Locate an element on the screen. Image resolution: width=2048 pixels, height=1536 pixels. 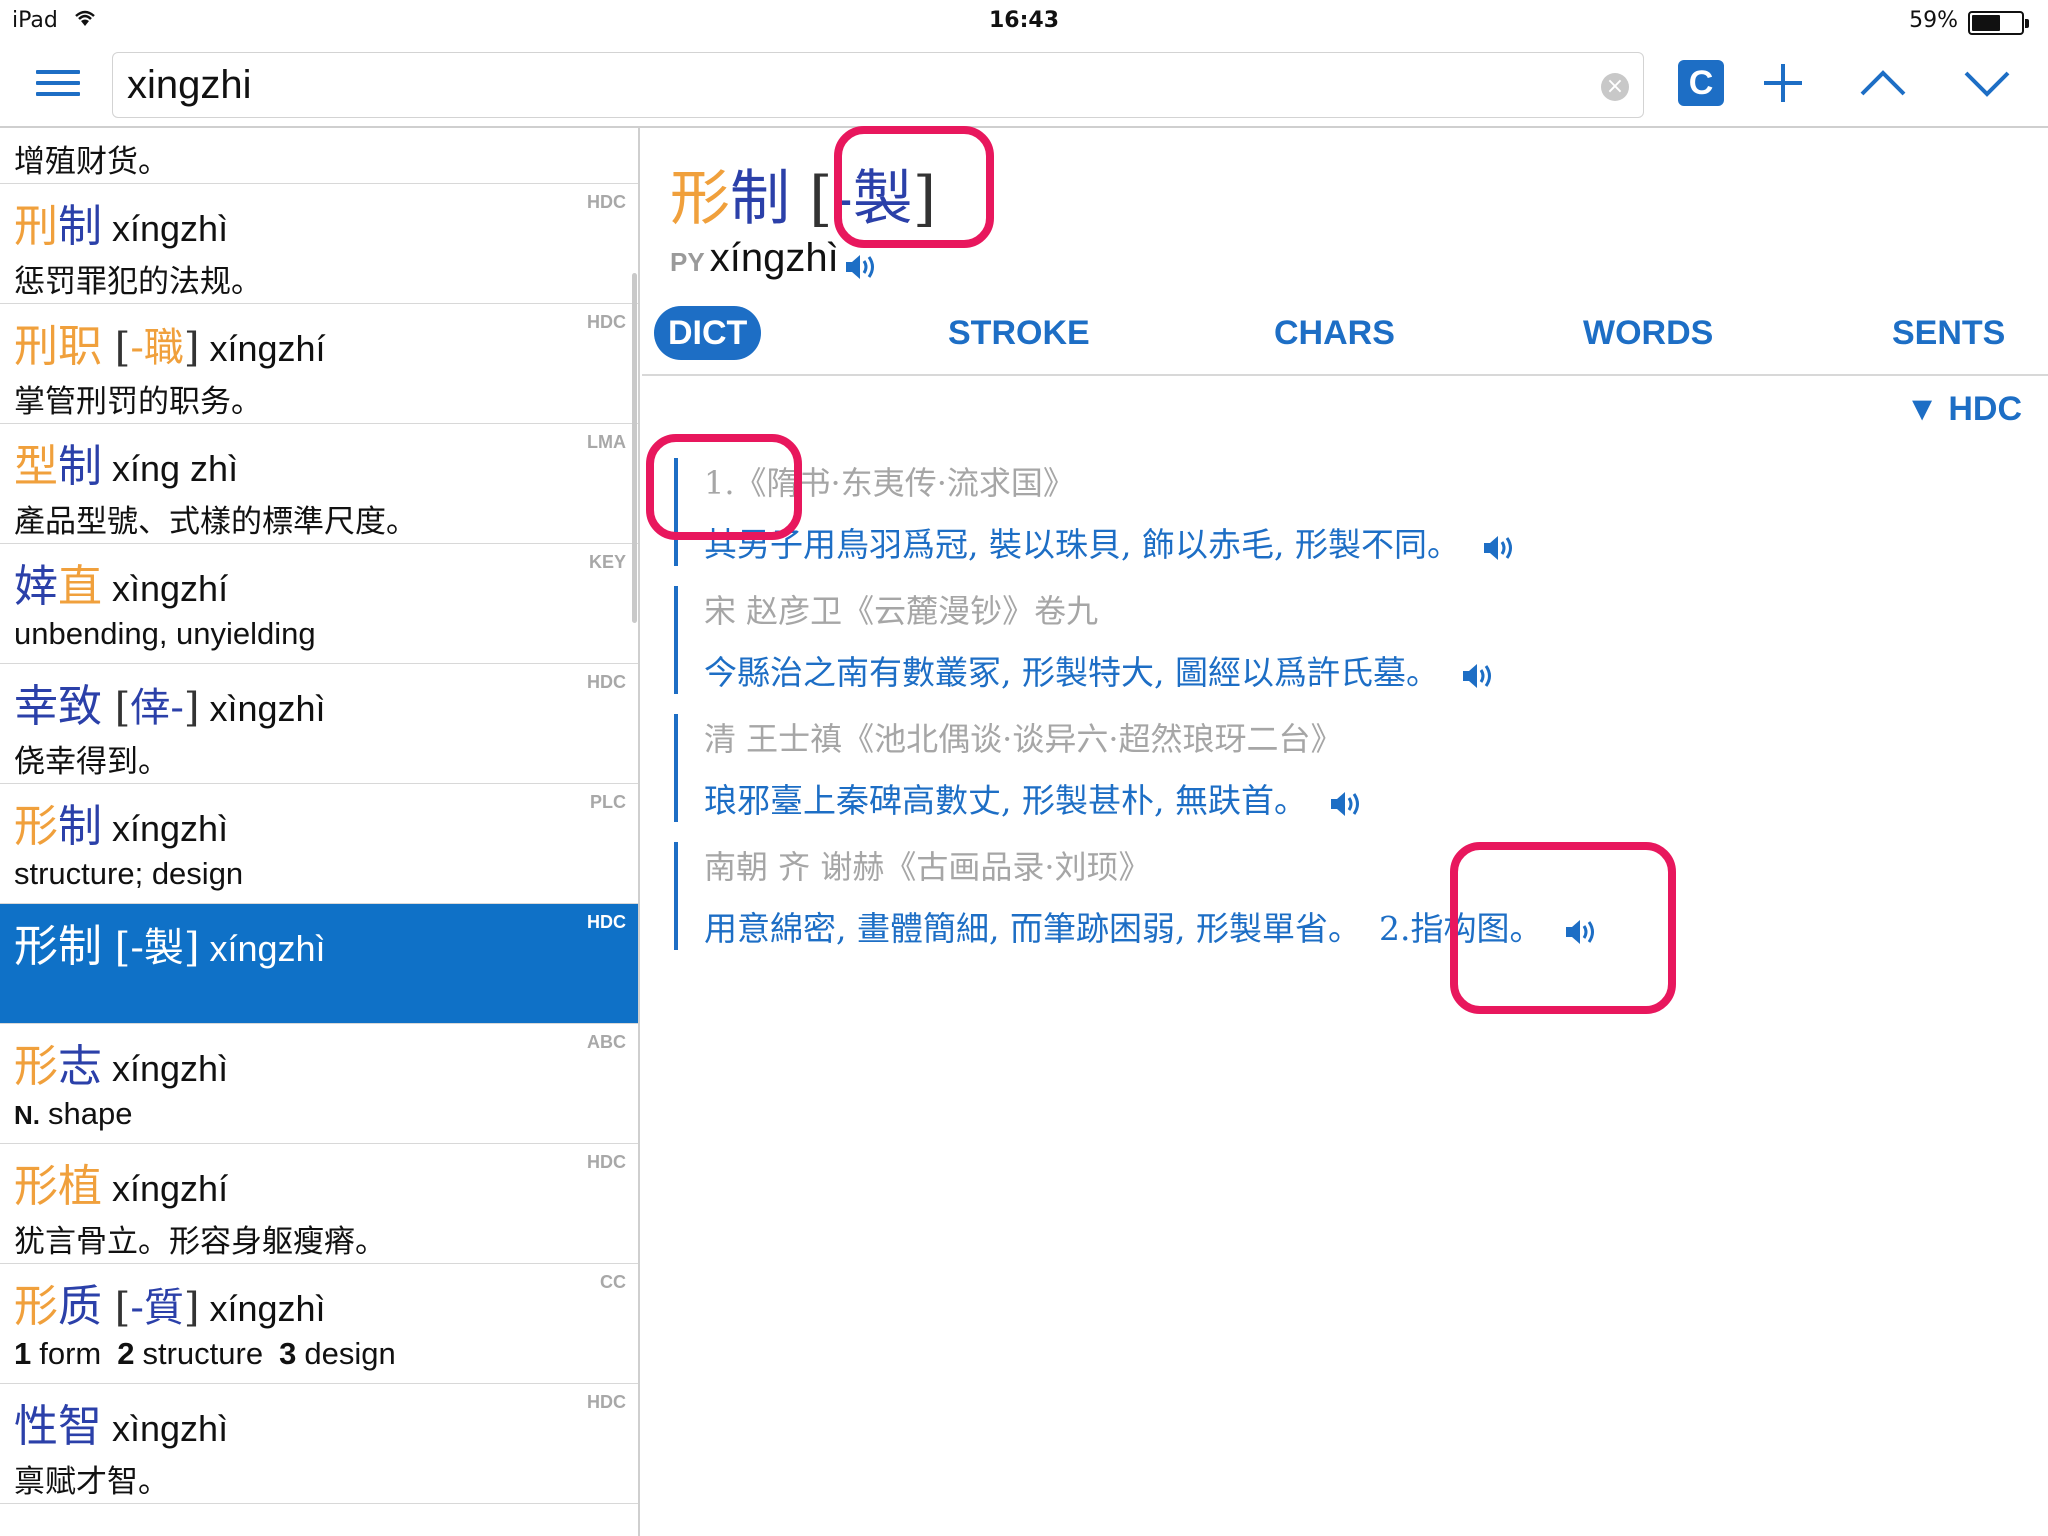
tab-words: WORDS is located at coordinates (1648, 333).